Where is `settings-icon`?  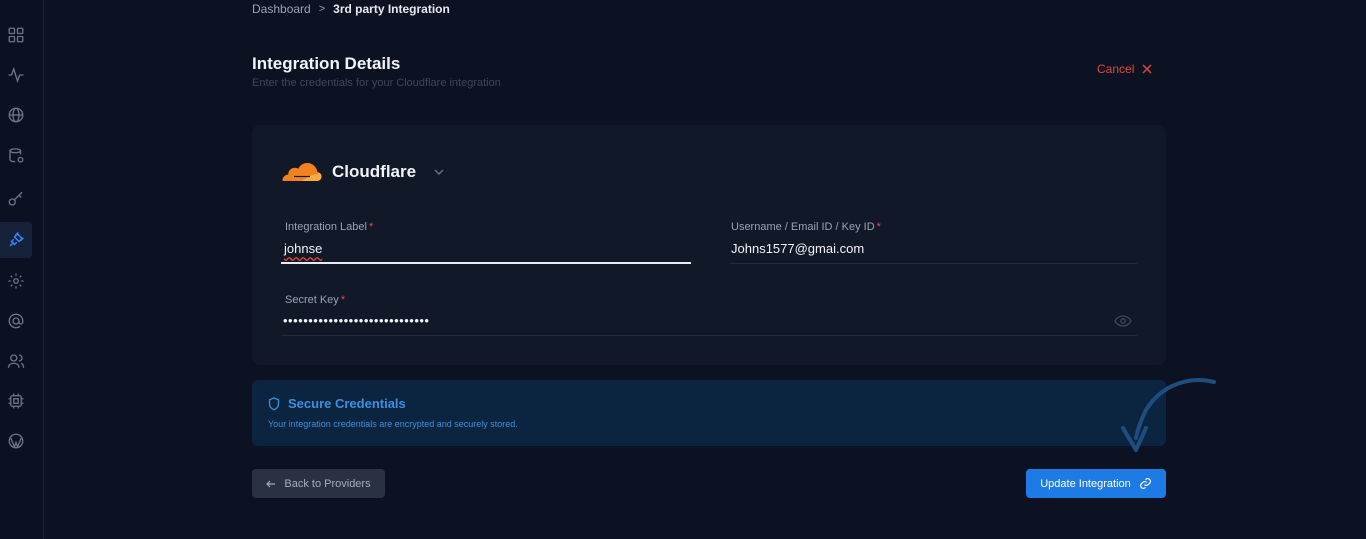 settings-icon is located at coordinates (16, 281).